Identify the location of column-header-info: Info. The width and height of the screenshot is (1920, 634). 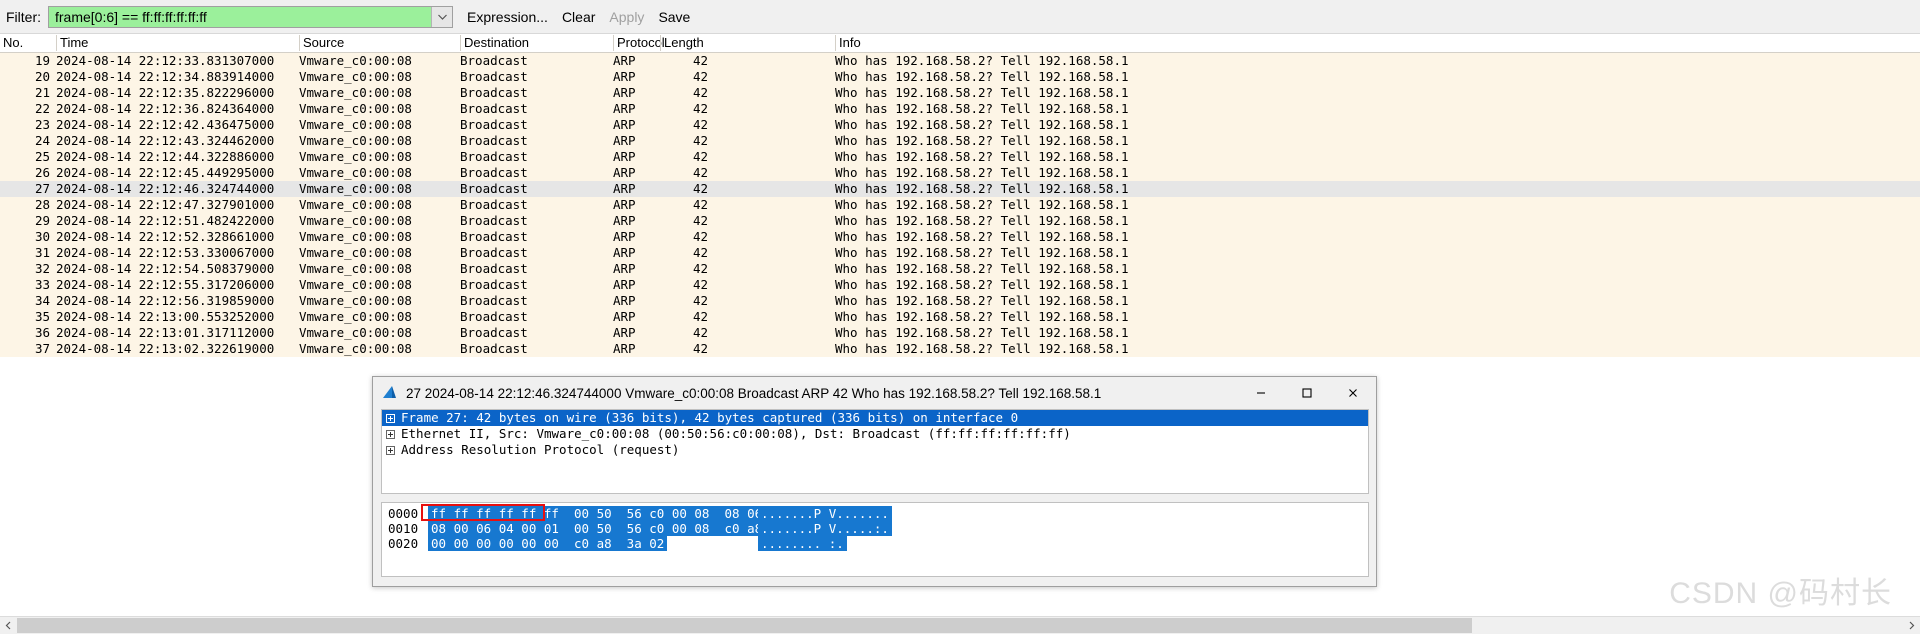
(1035, 43).